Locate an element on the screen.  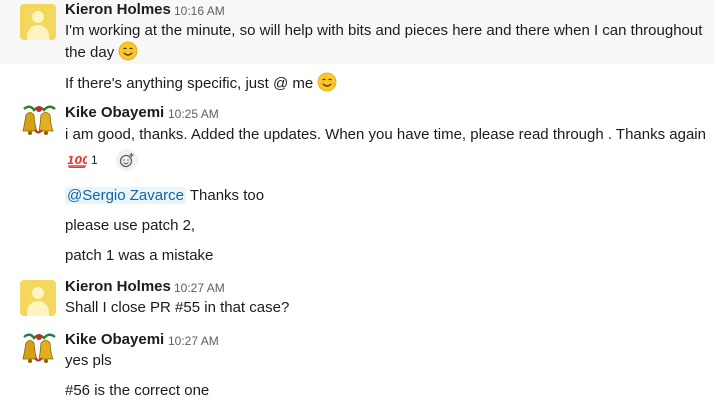
svg-text: 100 is located at coordinates (77, 160).